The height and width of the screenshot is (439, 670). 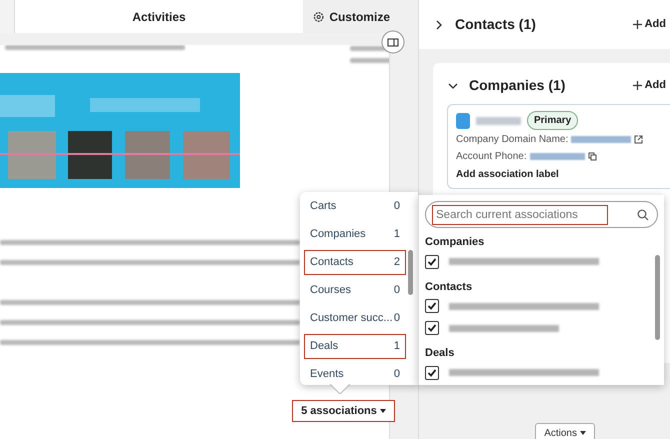 What do you see at coordinates (355, 262) in the screenshot?
I see `association-type-item: Contacts 2` at bounding box center [355, 262].